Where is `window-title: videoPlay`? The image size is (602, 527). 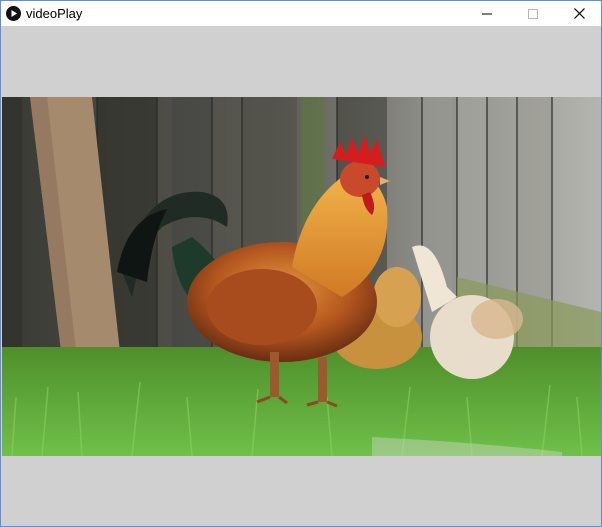 window-title: videoPlay is located at coordinates (54, 13).